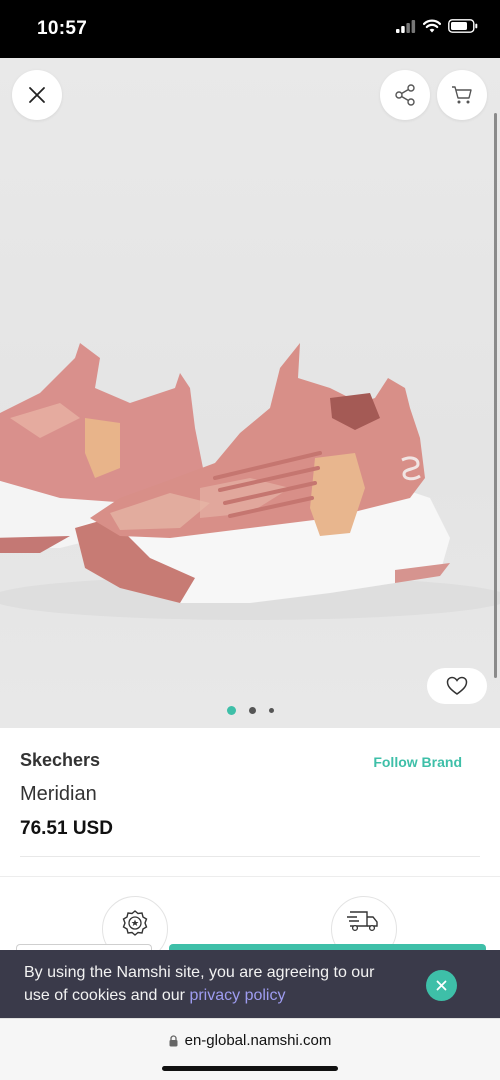 This screenshot has width=500, height=1080. Describe the element at coordinates (62, 28) in the screenshot. I see `status-time: 10:57` at that location.